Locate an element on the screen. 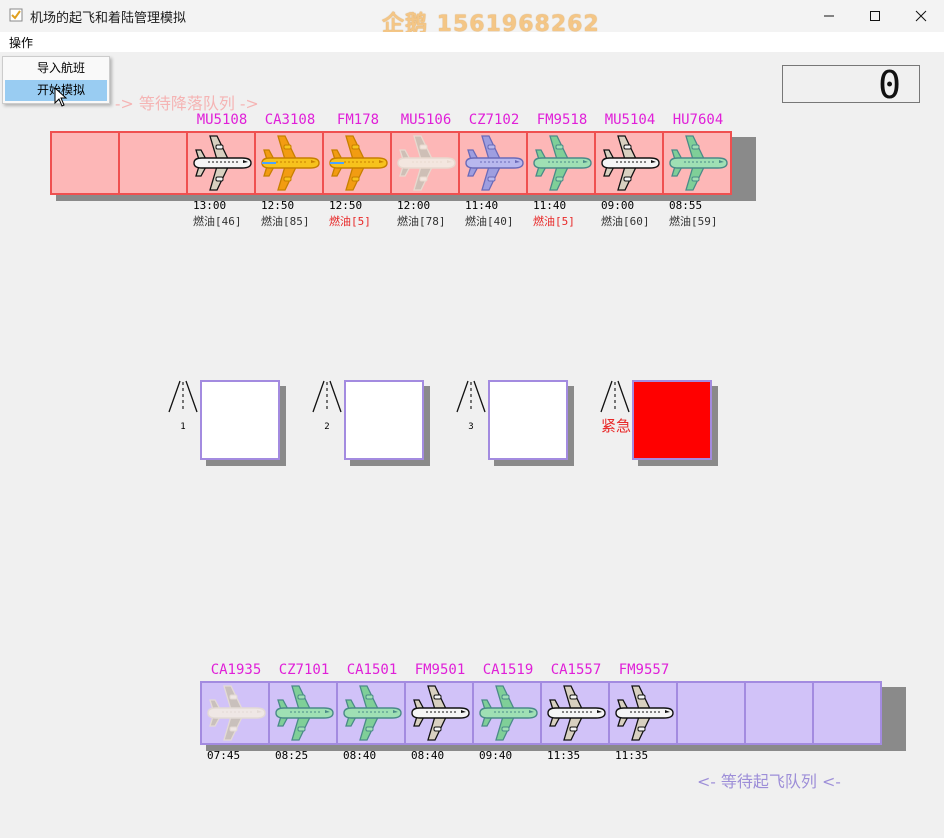  airliner-lavender-icon is located at coordinates (494, 163).